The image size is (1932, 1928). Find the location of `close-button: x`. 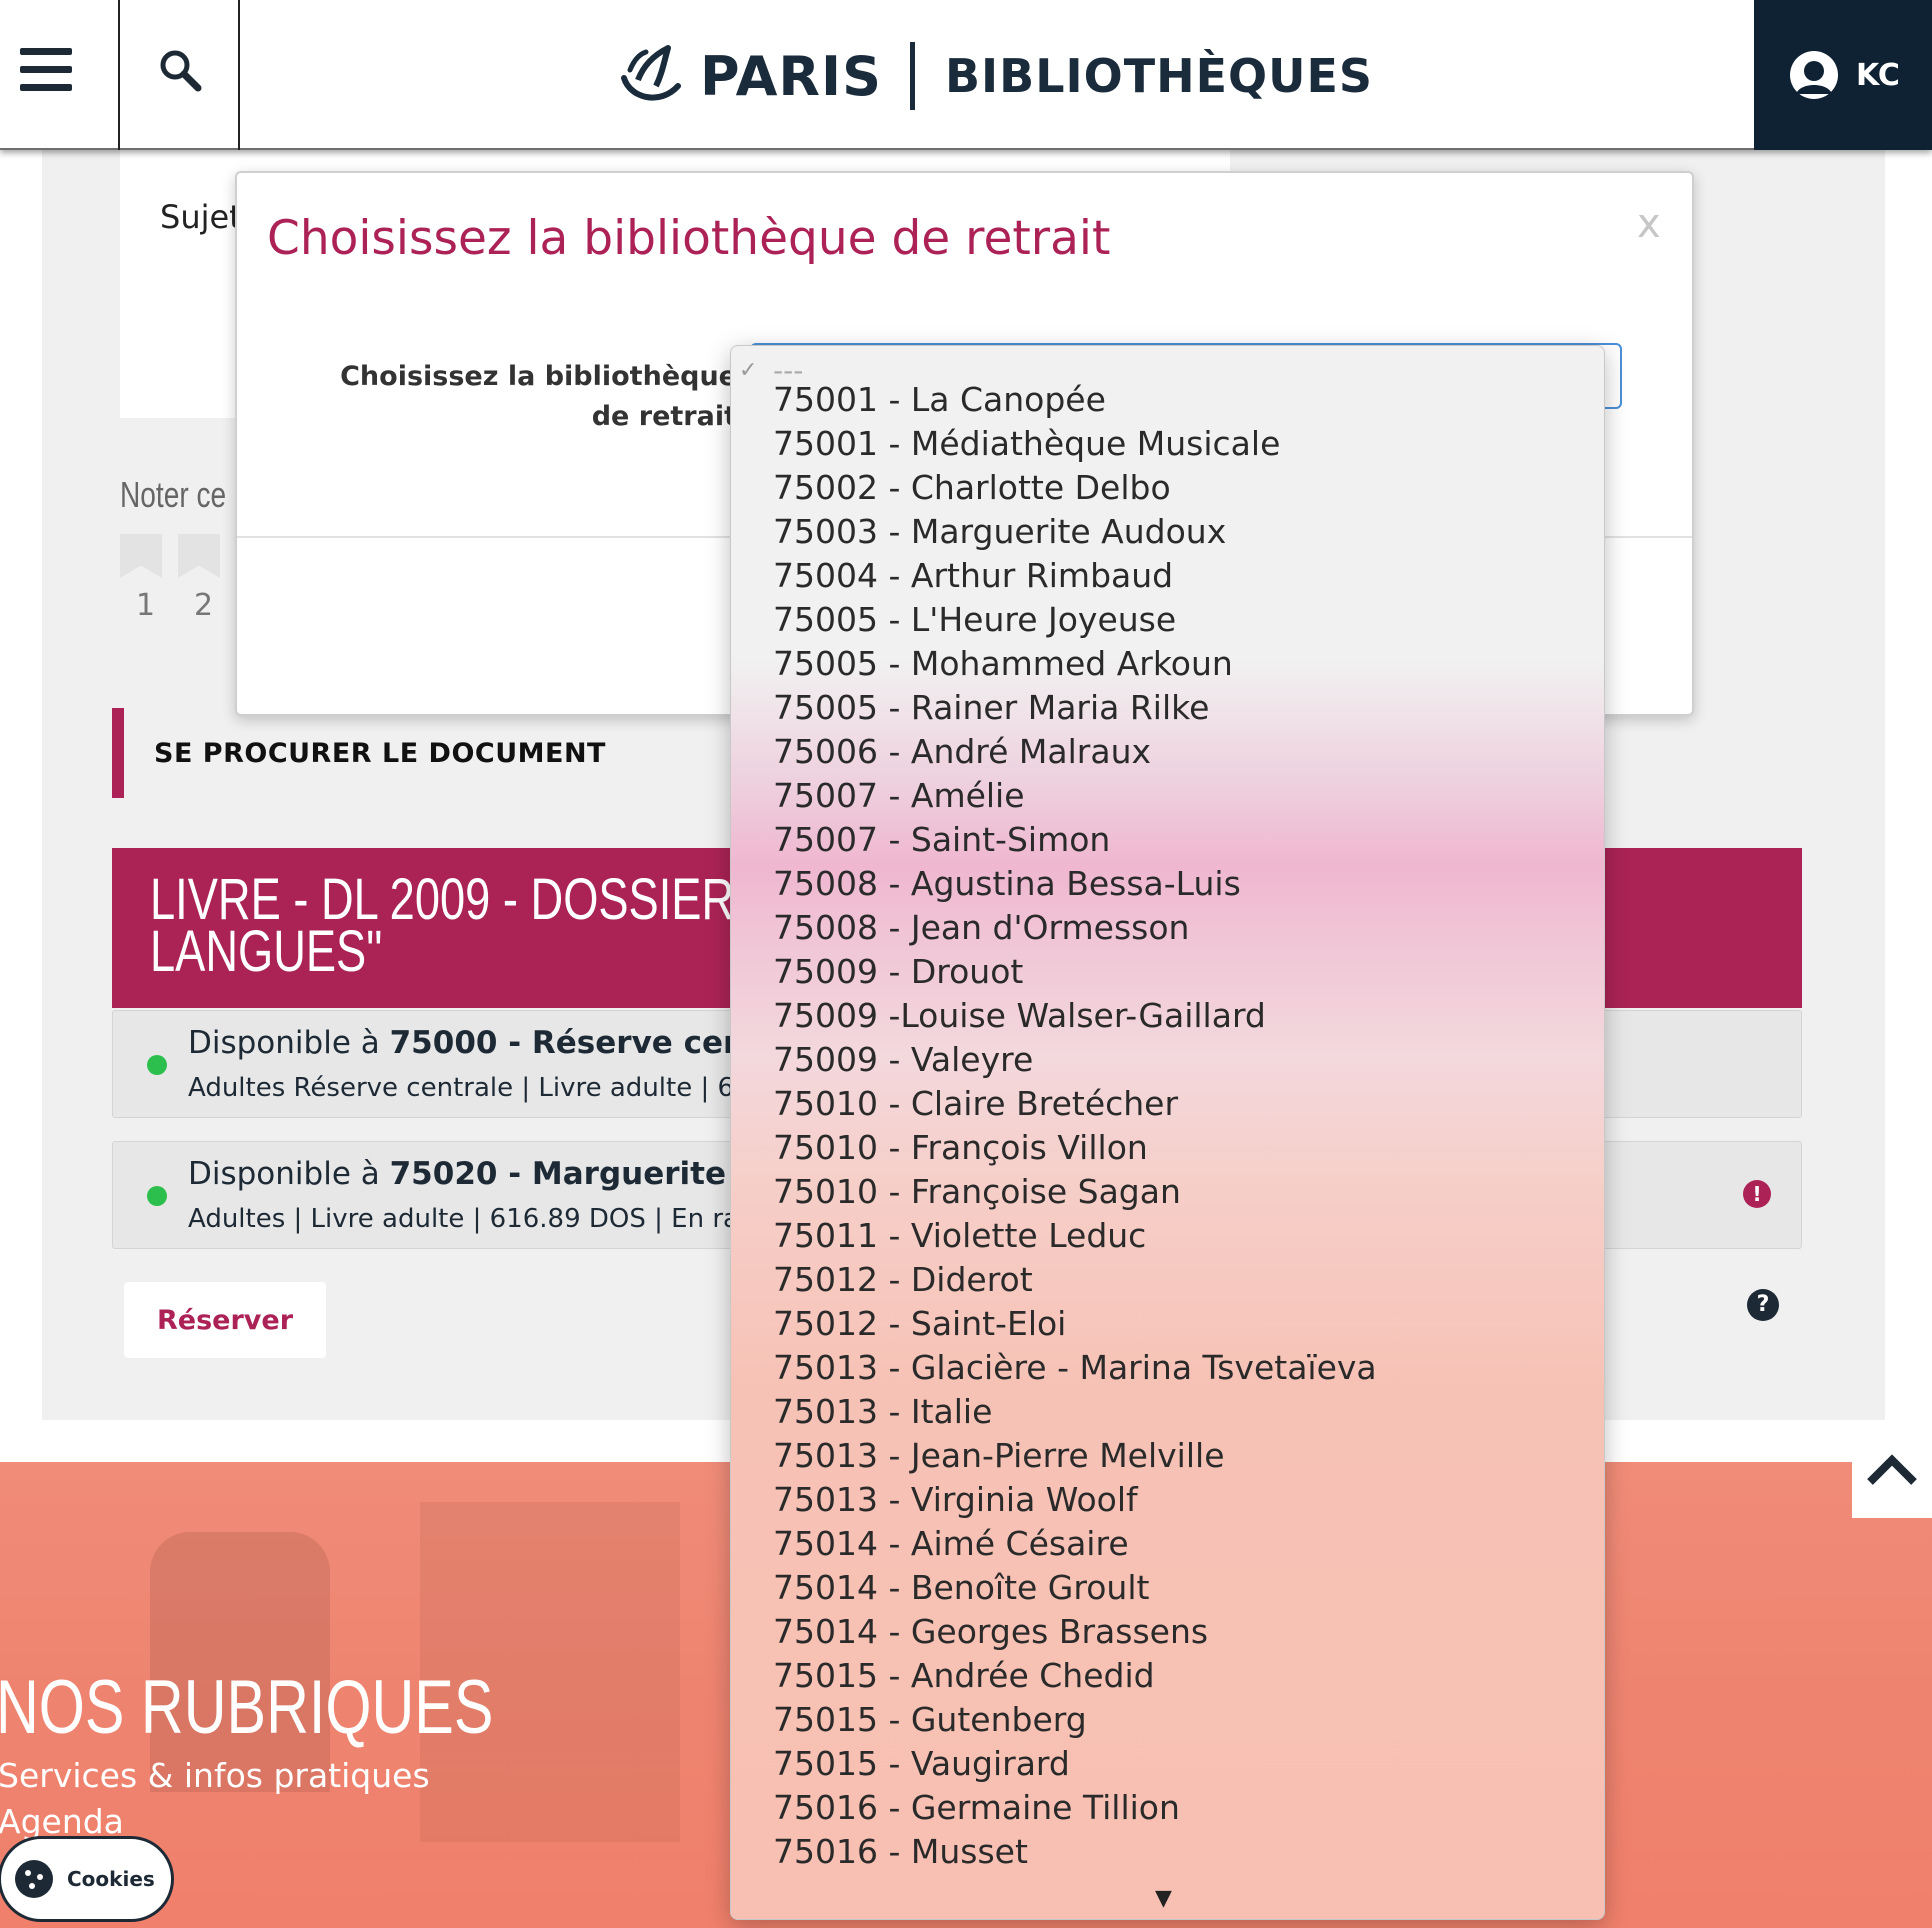

close-button: x is located at coordinates (1649, 224).